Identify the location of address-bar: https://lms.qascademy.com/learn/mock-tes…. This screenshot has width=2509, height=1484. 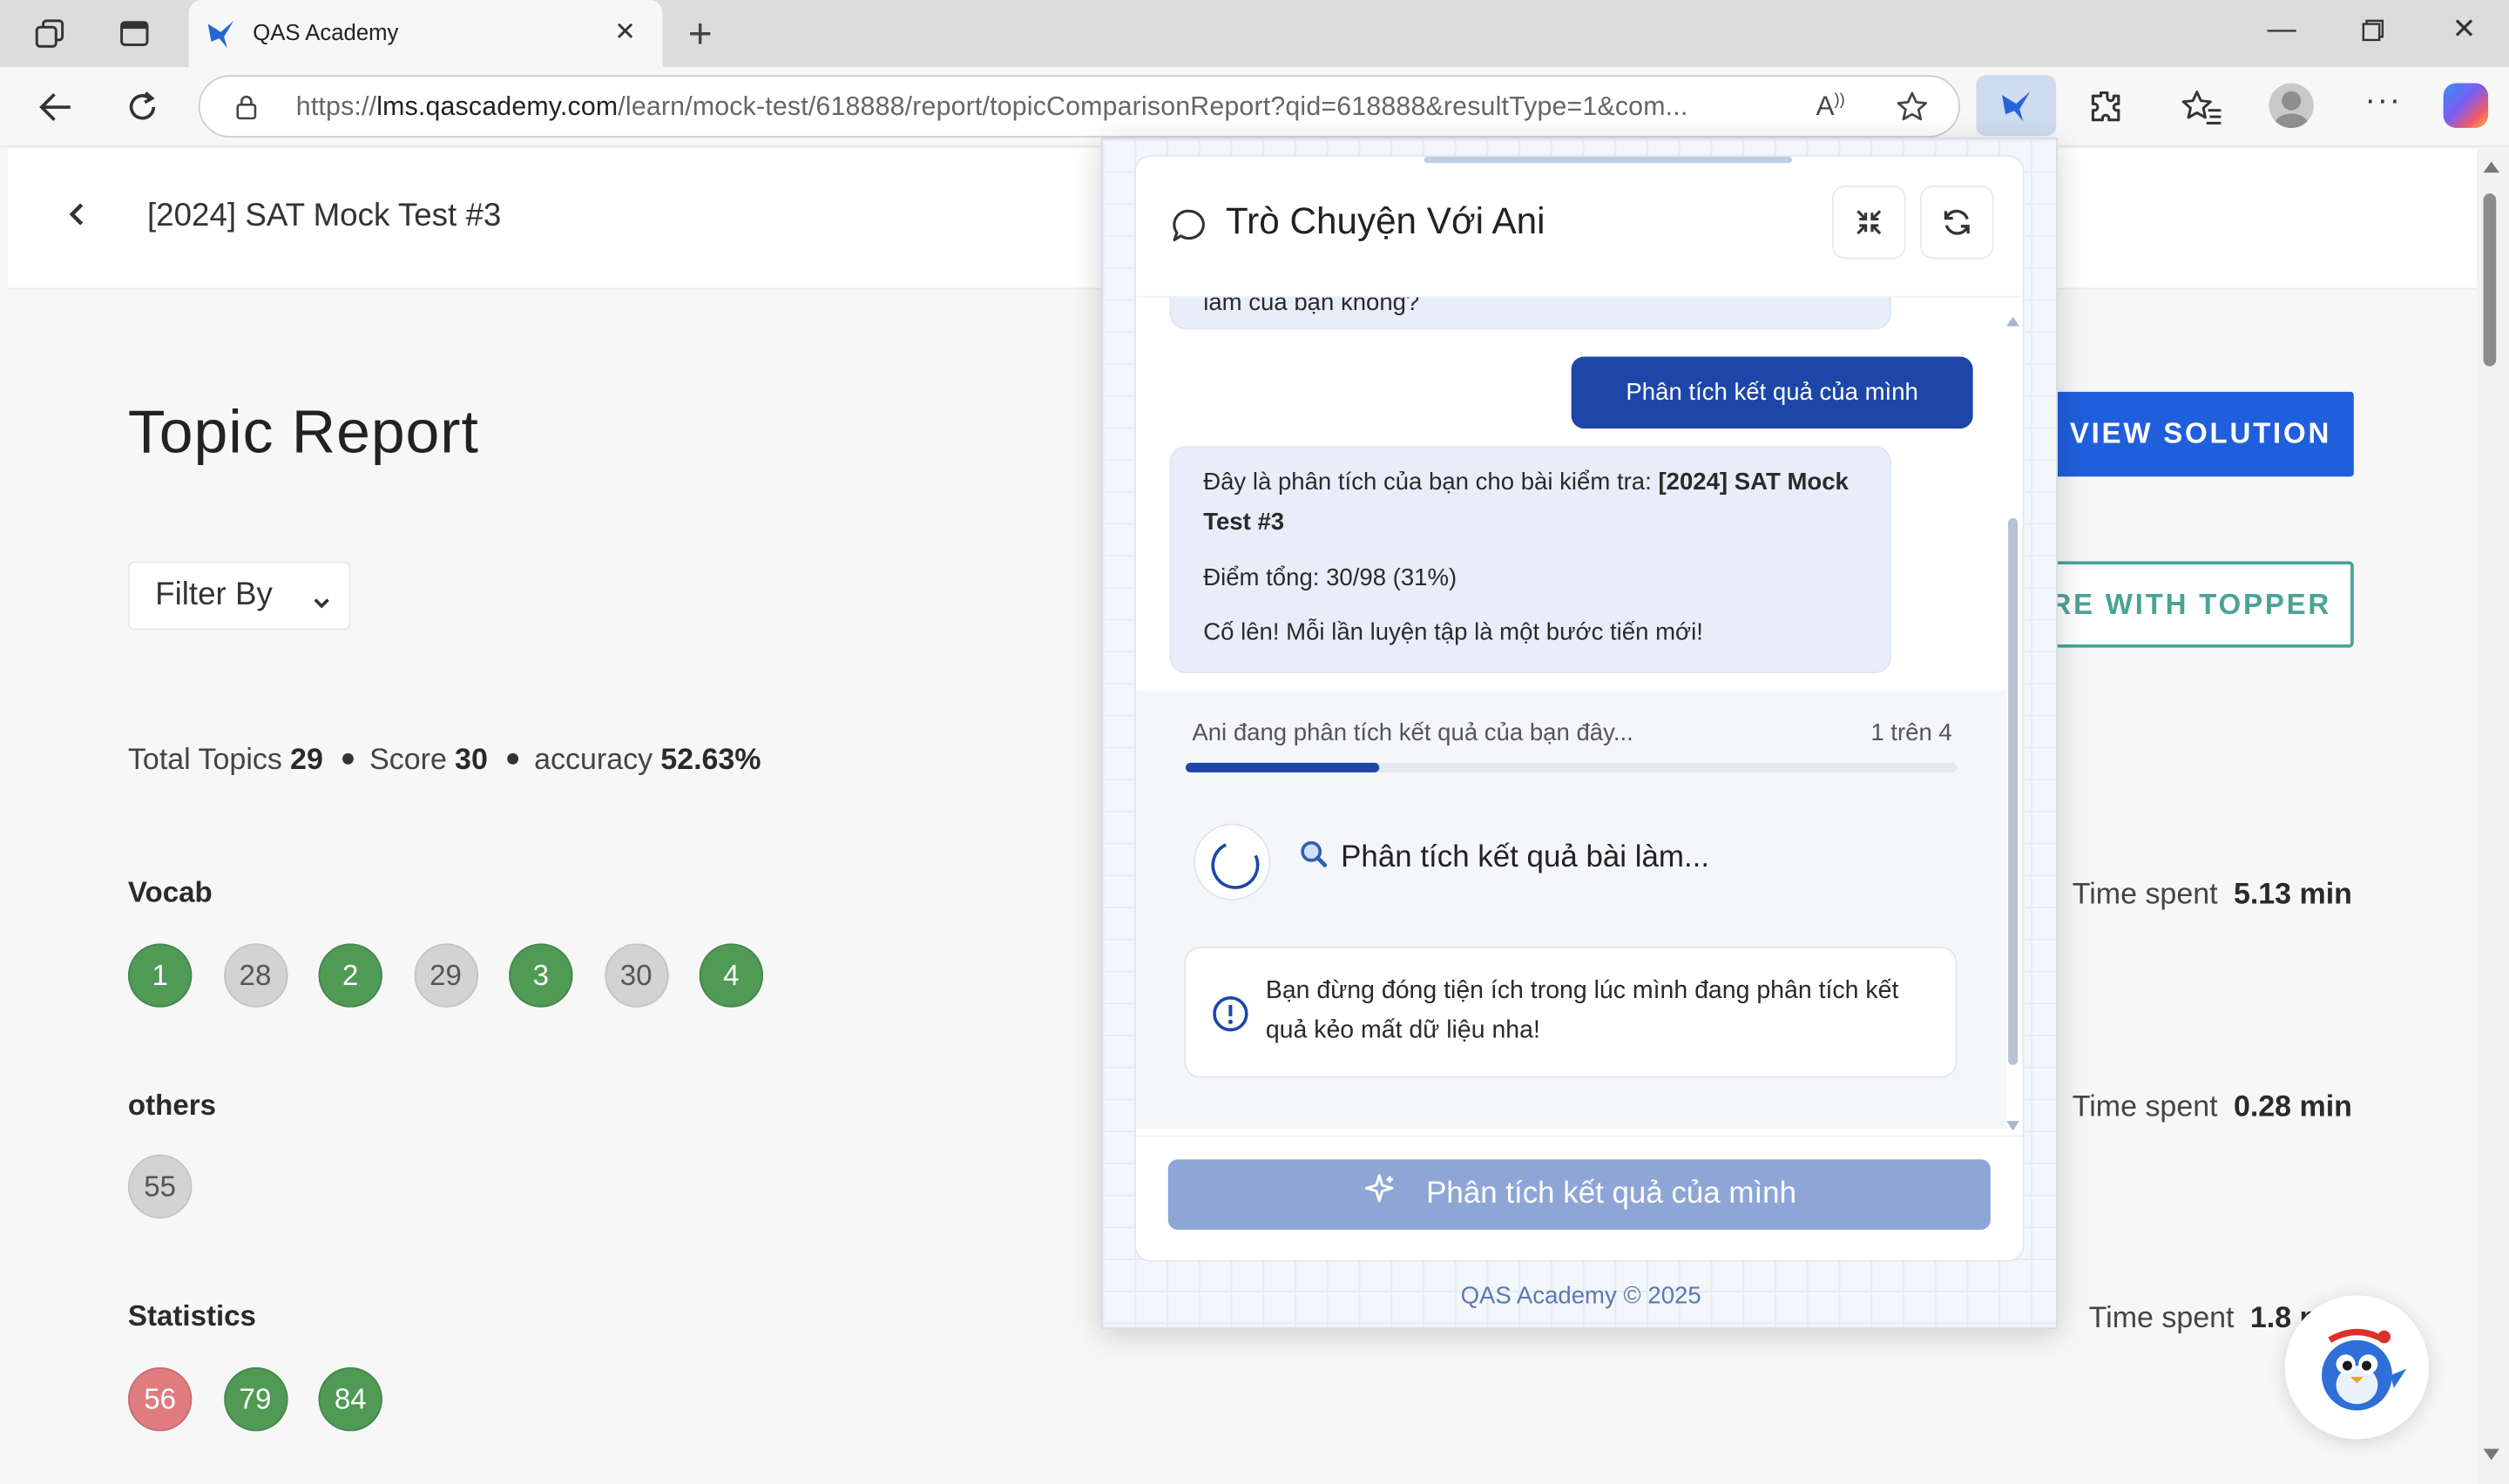
(1079, 106).